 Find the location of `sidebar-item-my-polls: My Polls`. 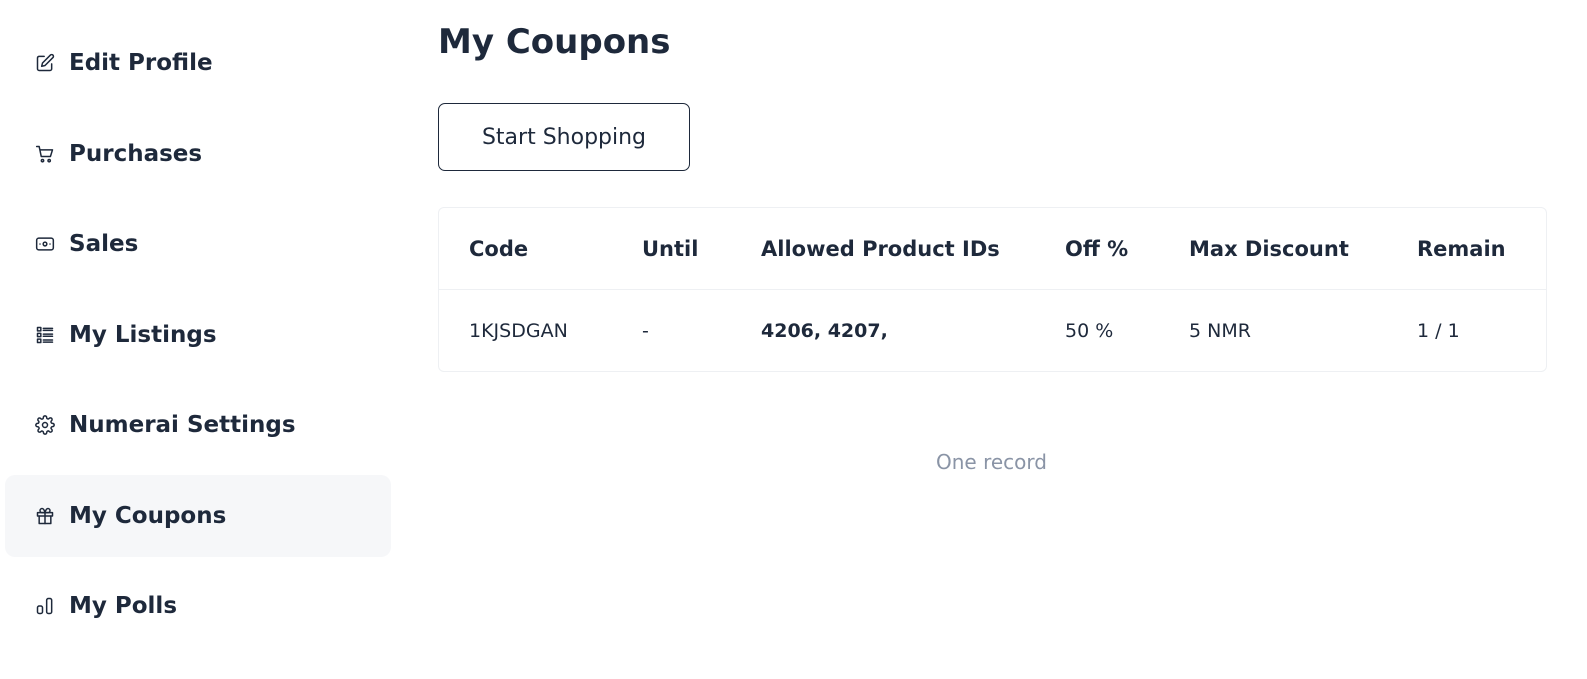

sidebar-item-my-polls: My Polls is located at coordinates (198, 606).